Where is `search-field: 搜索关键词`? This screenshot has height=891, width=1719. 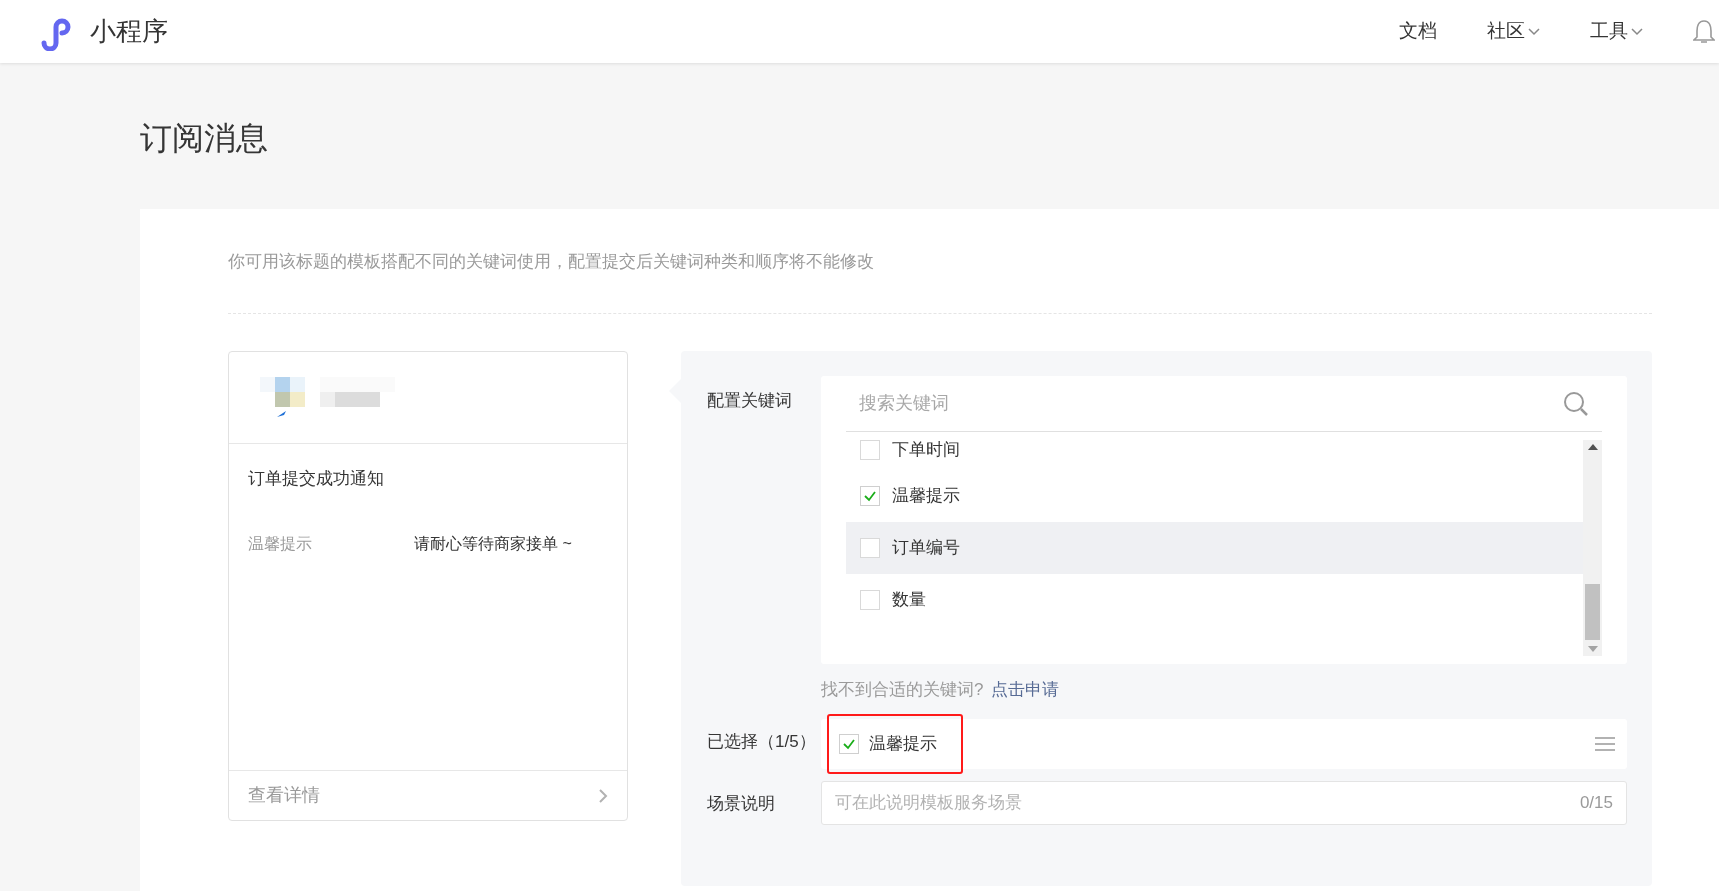 search-field: 搜索关键词 is located at coordinates (1224, 404).